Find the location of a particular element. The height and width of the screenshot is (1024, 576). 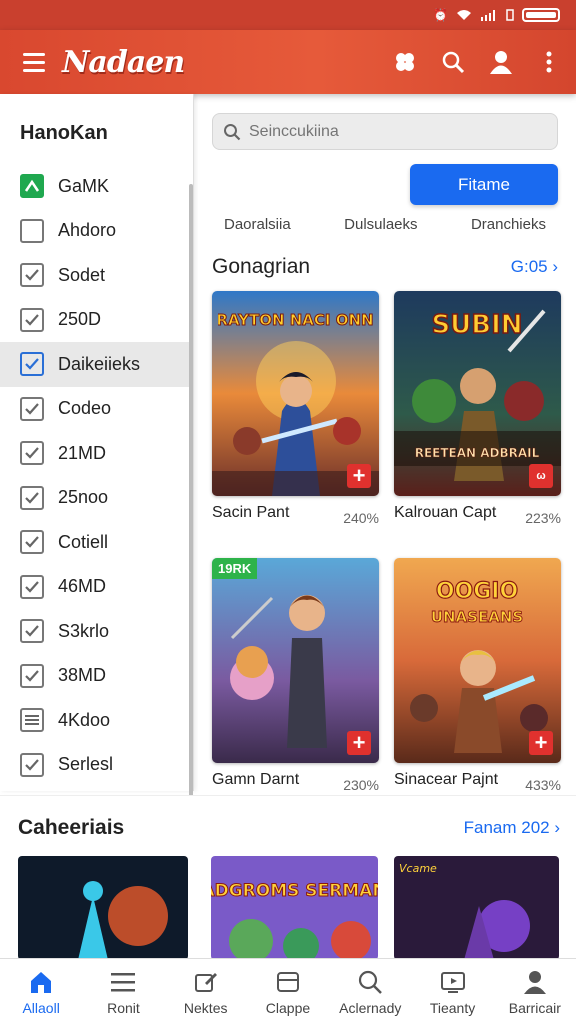

sidebar-item: Cotiell is located at coordinates (96, 542).